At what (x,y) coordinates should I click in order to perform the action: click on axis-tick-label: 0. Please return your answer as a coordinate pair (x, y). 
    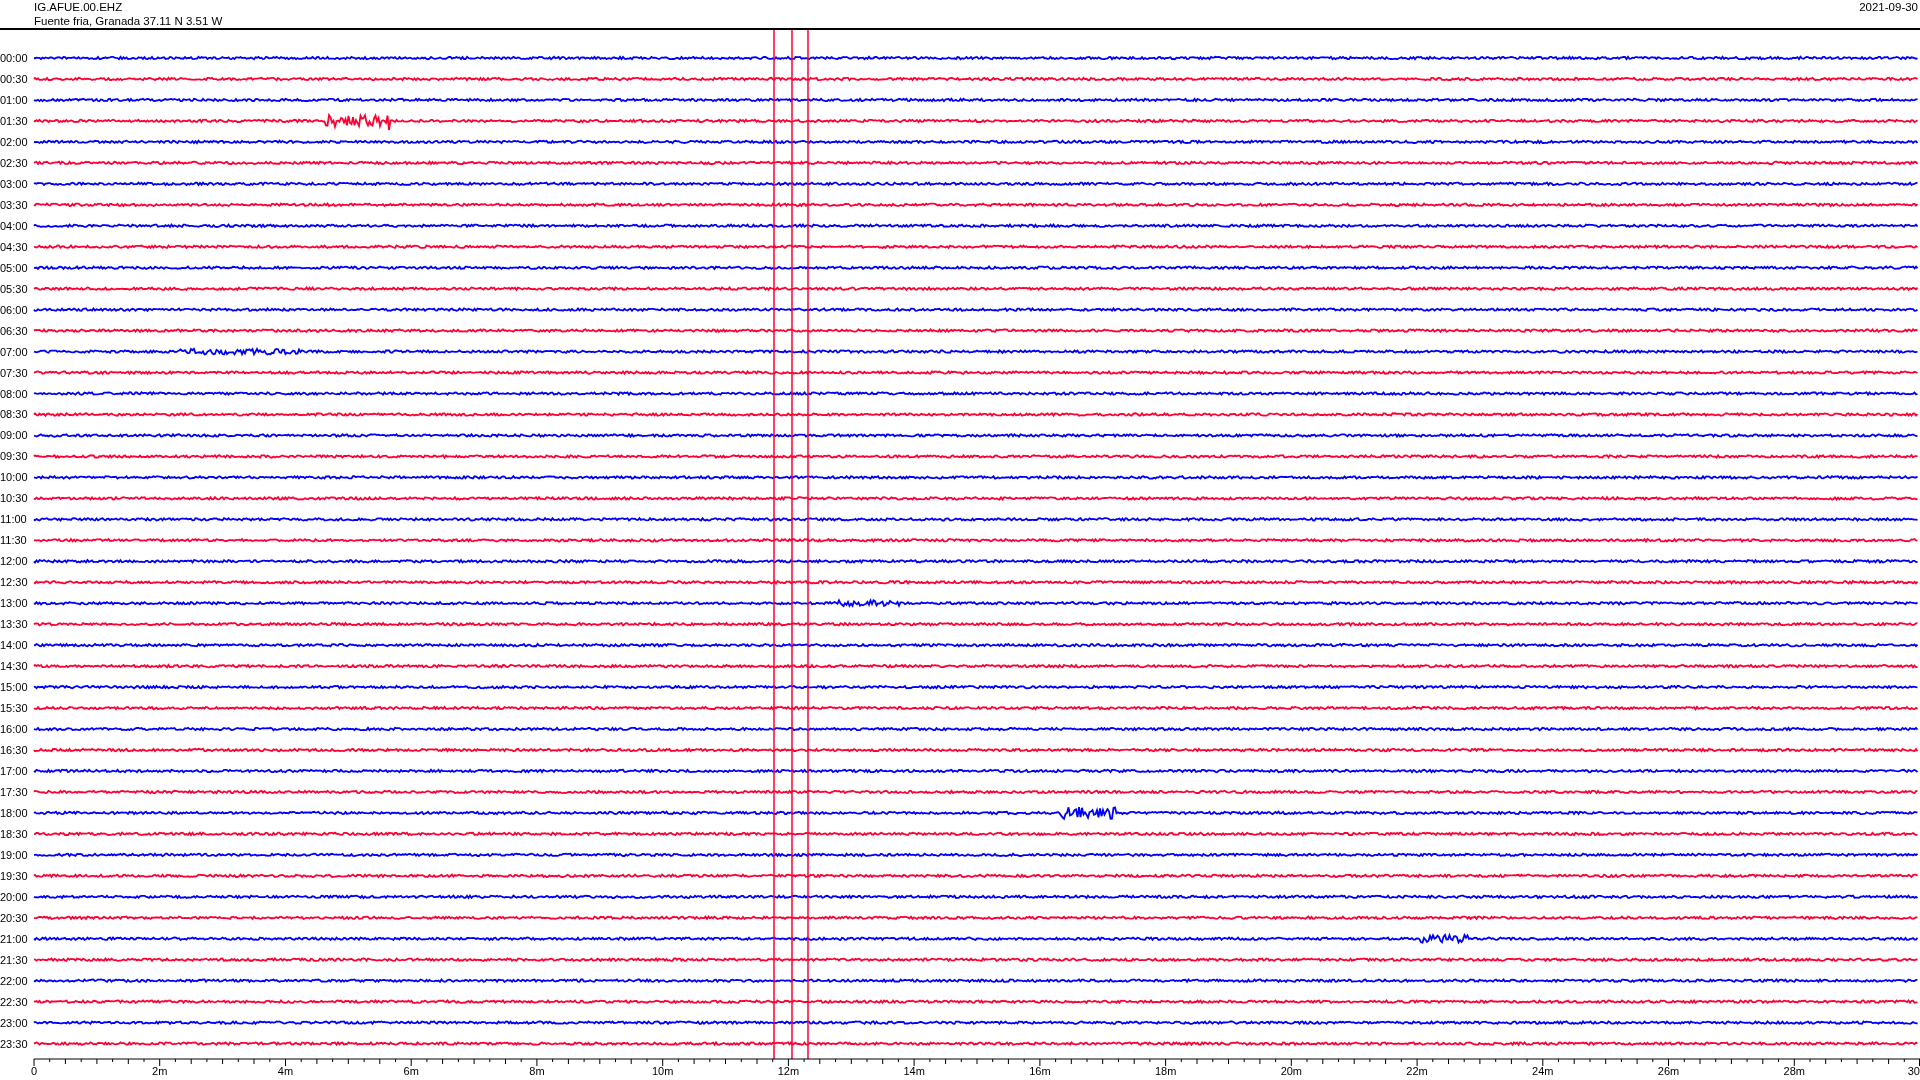
    Looking at the image, I should click on (34, 1071).